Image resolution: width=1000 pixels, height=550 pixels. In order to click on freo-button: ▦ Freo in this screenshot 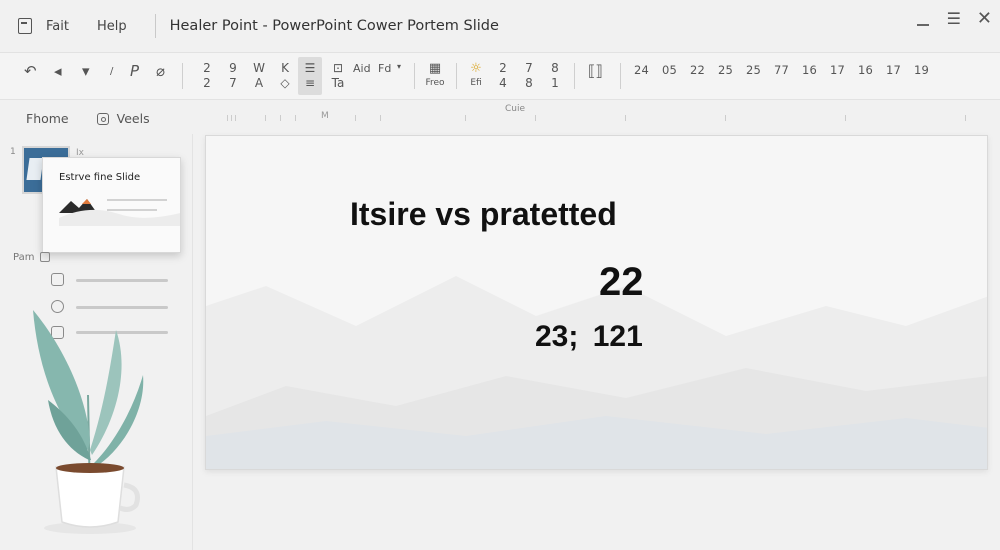, I will do `click(435, 76)`.